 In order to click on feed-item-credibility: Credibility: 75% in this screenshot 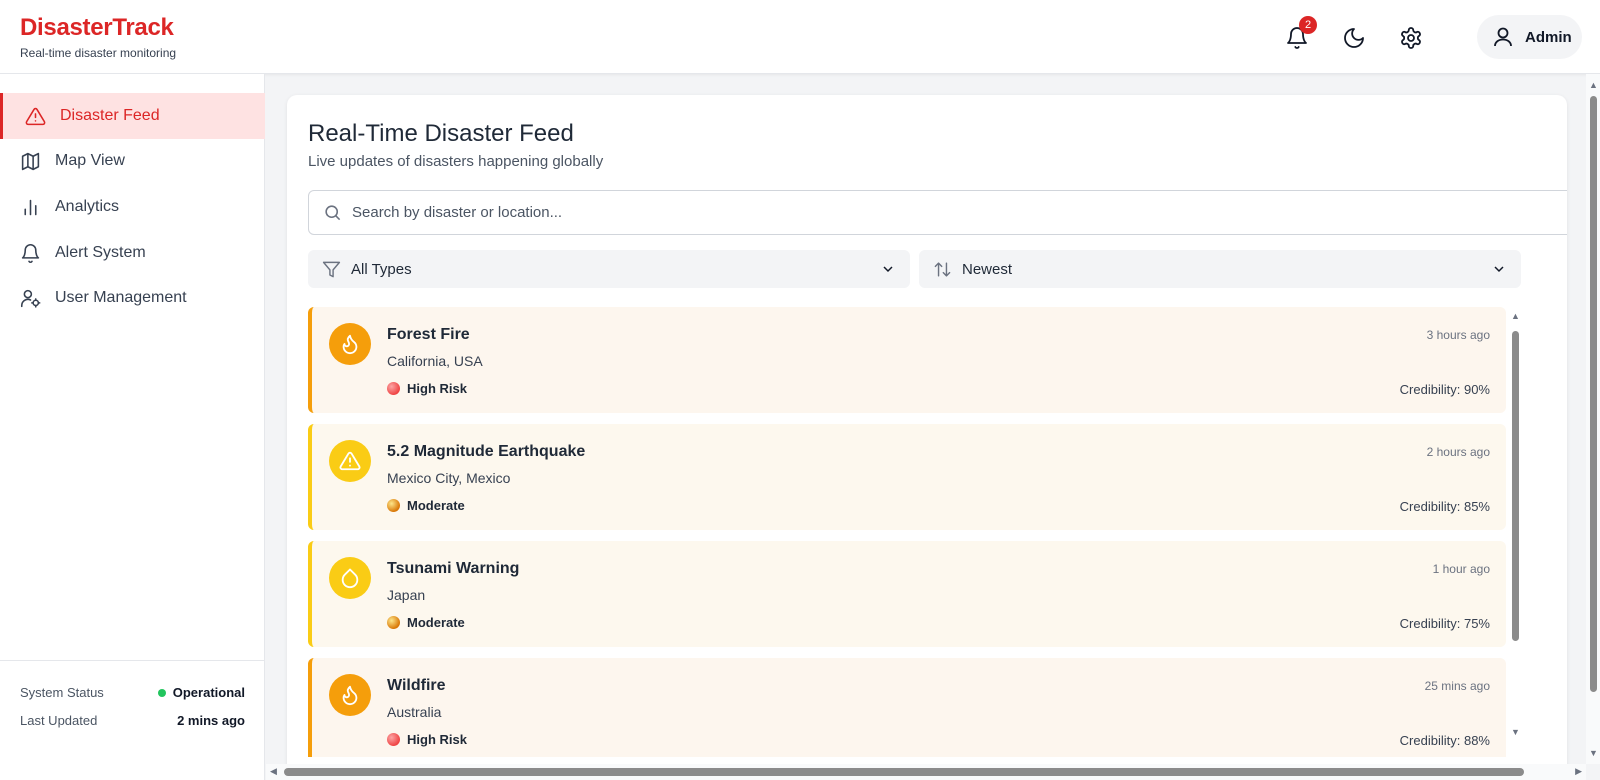, I will do `click(1444, 623)`.